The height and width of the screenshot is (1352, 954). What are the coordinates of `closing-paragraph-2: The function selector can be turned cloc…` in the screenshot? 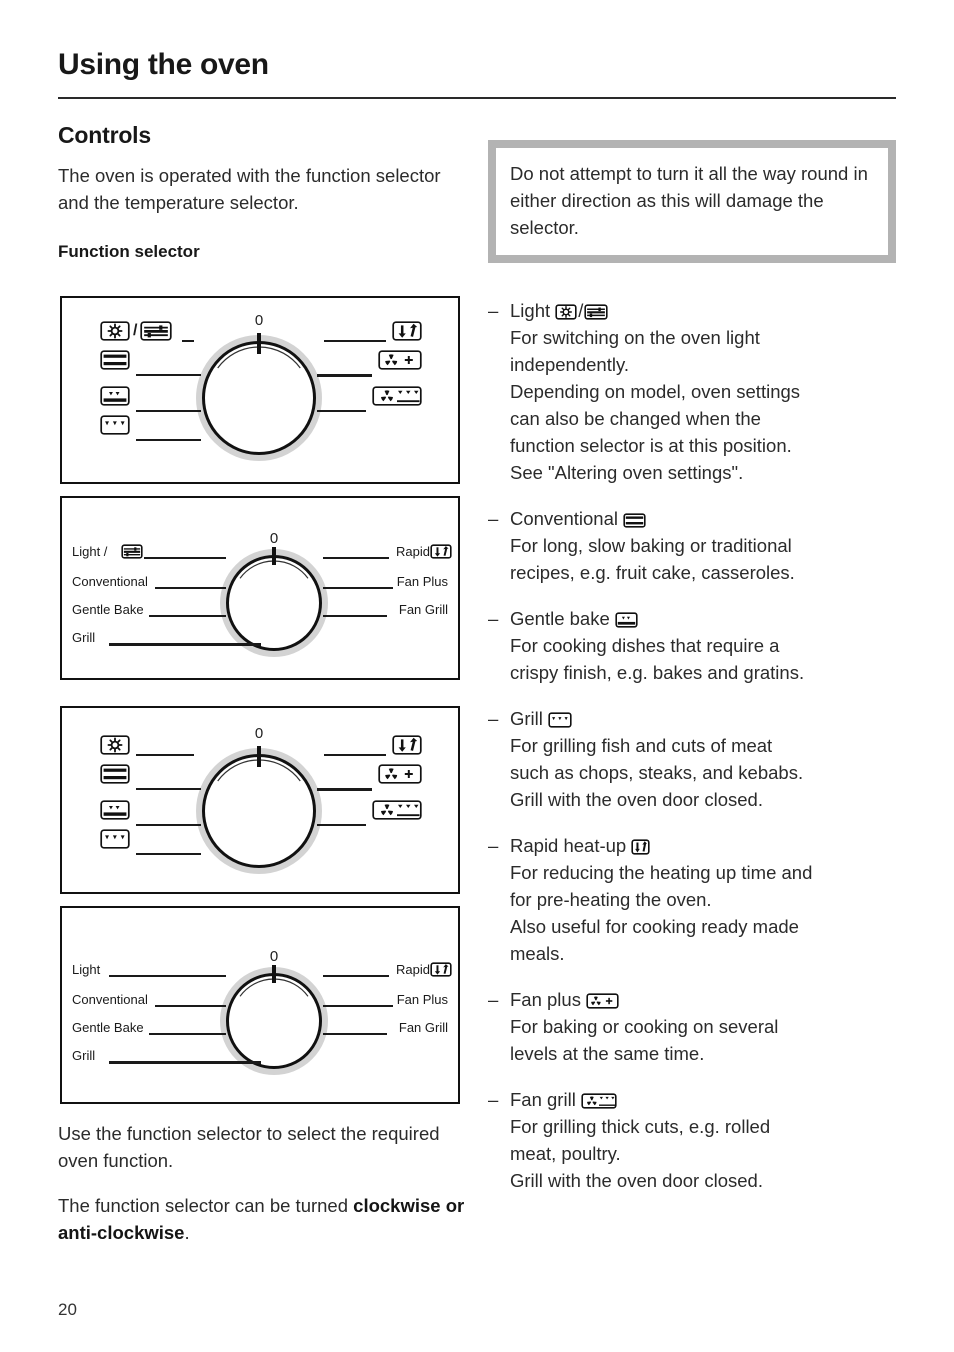 It's located at (263, 1219).